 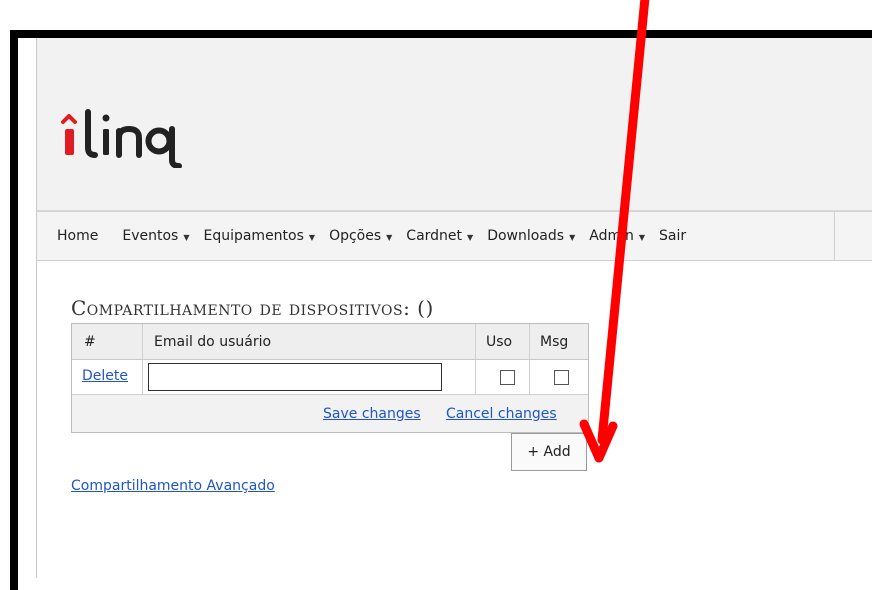 What do you see at coordinates (526, 236) in the screenshot?
I see `nav-downloads-label: Downloads` at bounding box center [526, 236].